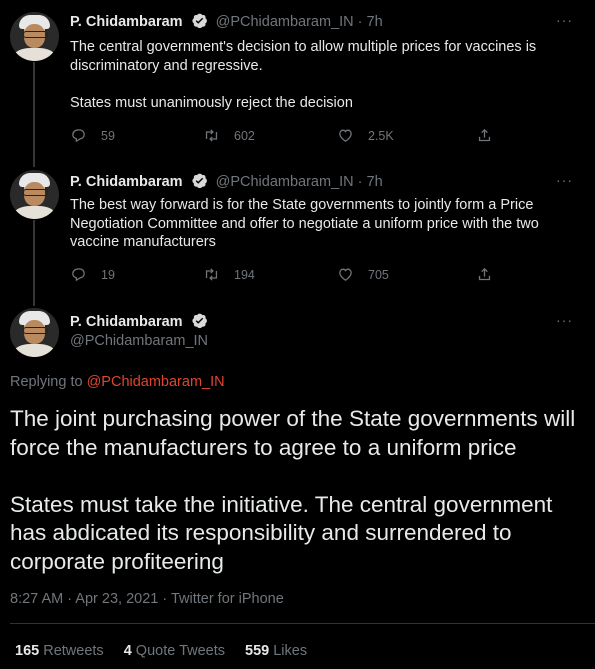 This screenshot has width=595, height=669. Describe the element at coordinates (363, 274) in the screenshot. I see `like-button: 705` at that location.